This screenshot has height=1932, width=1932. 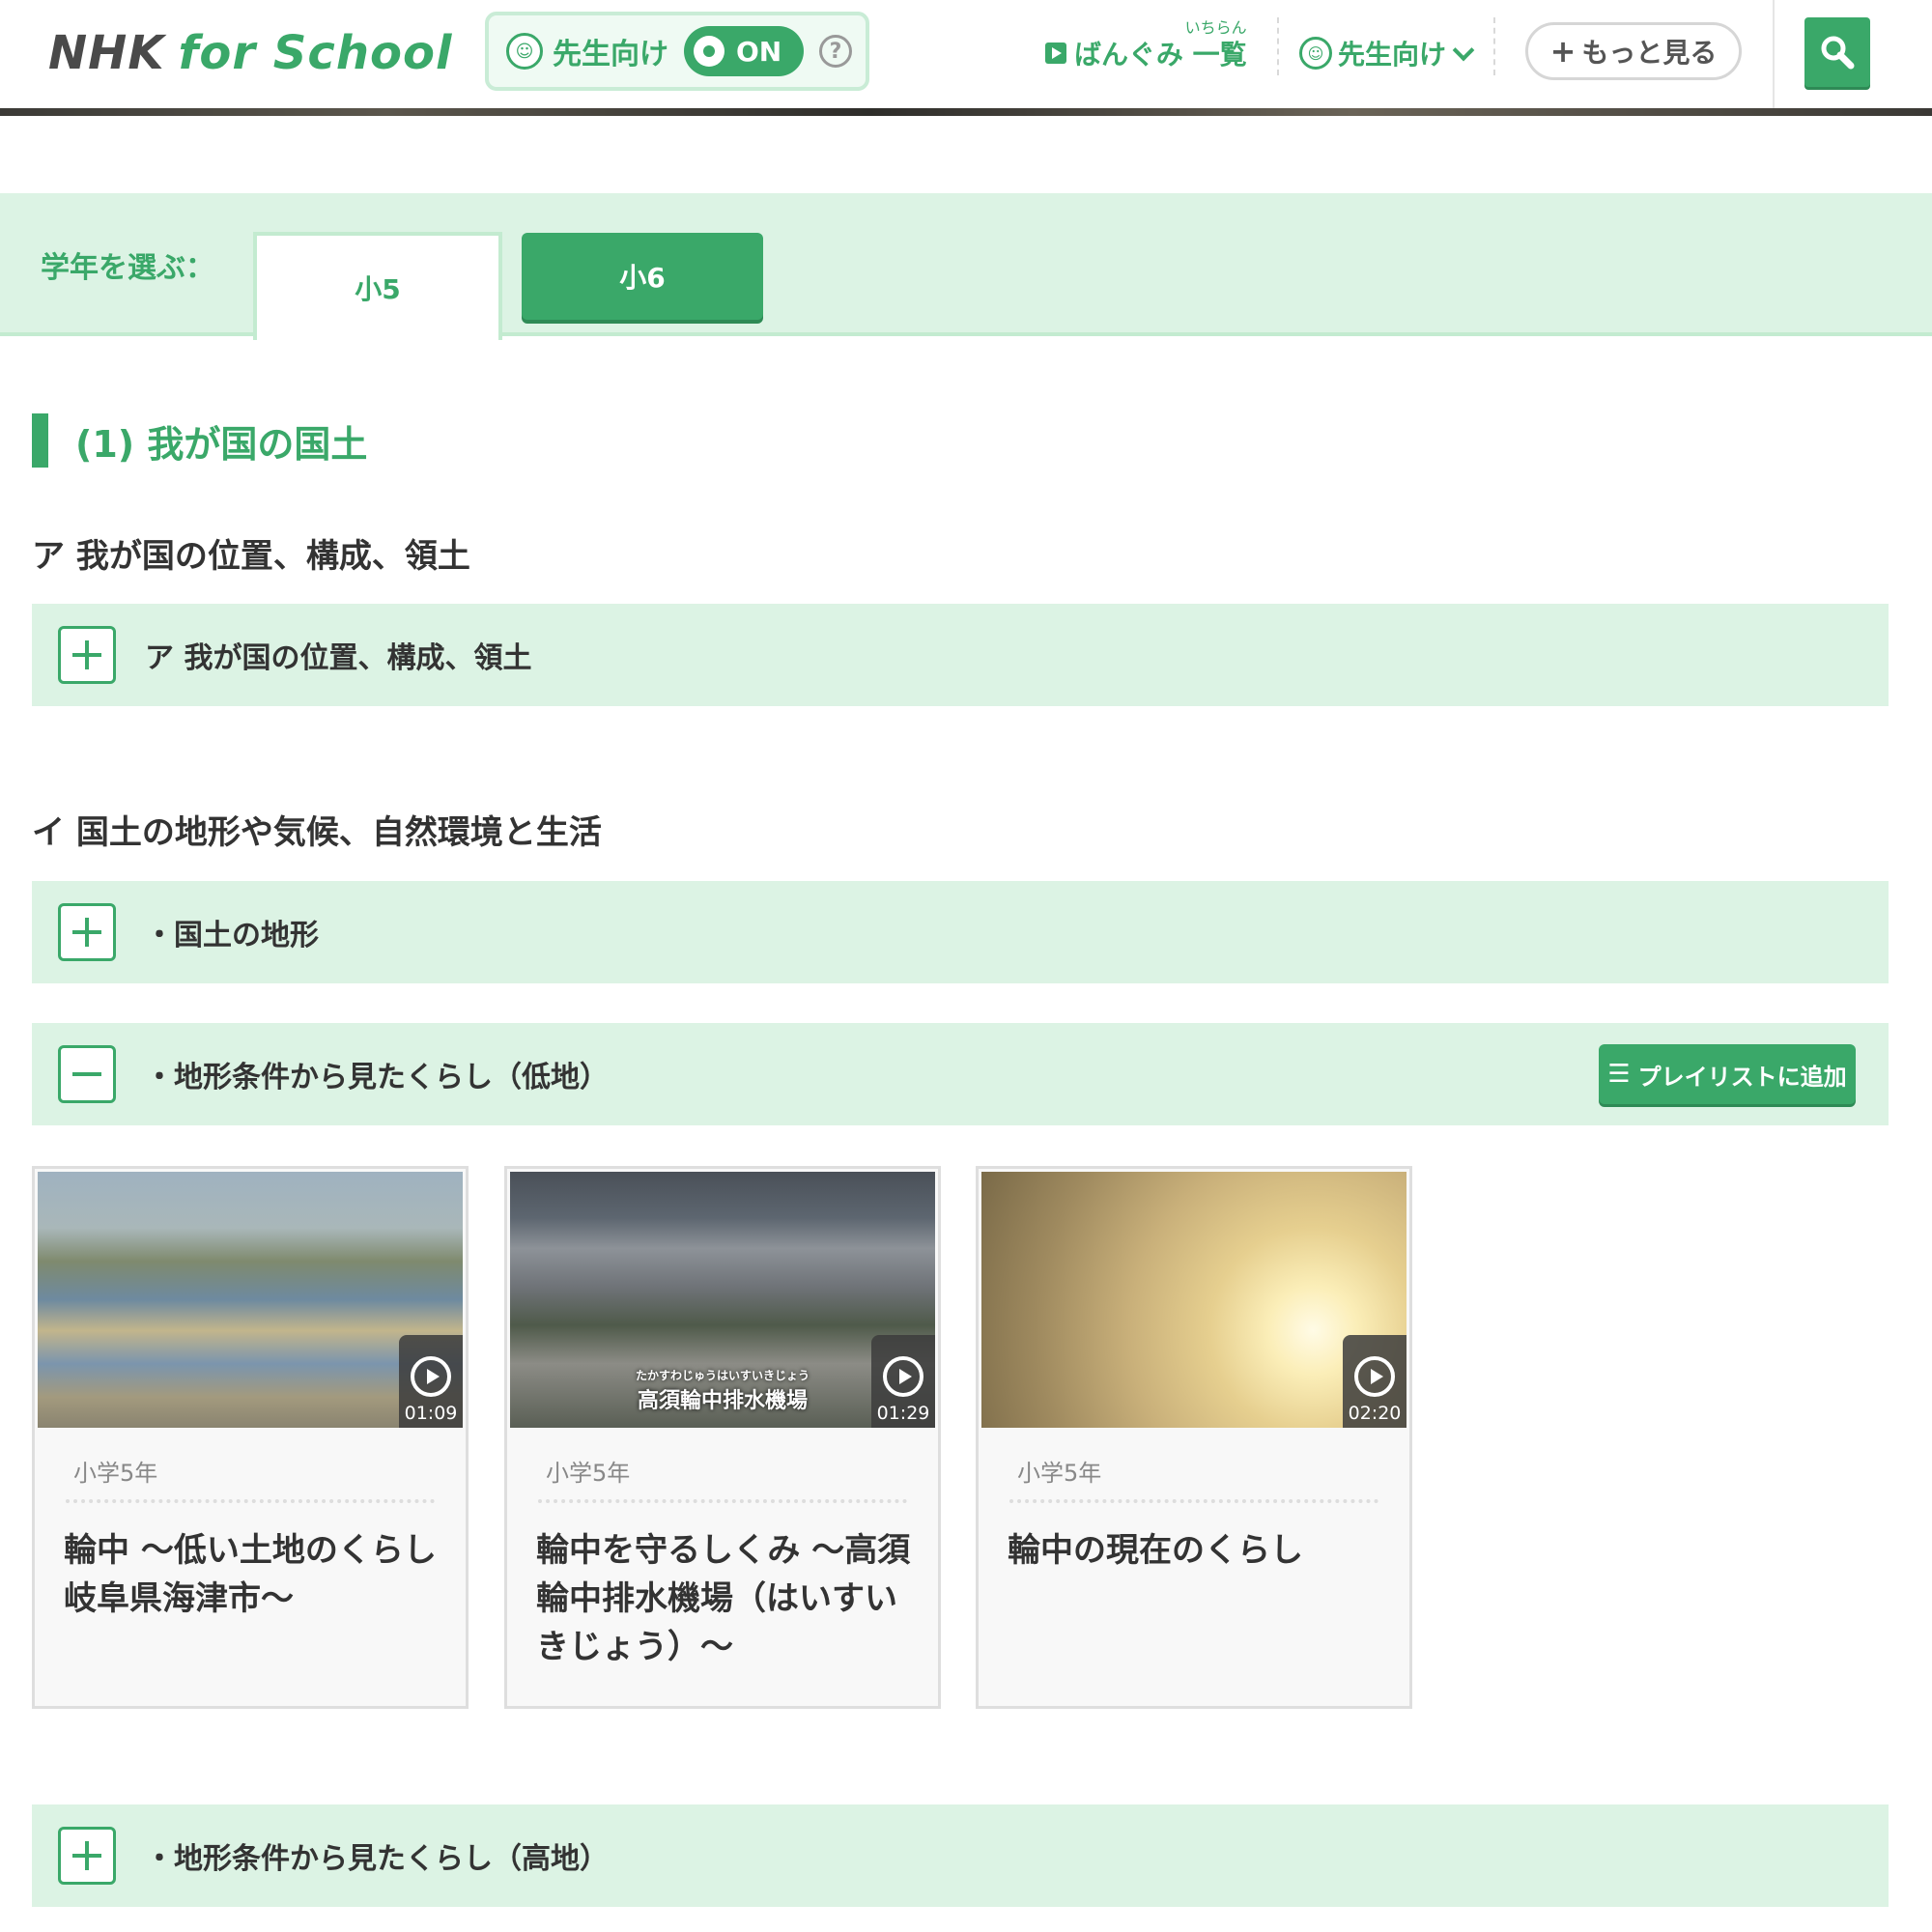 What do you see at coordinates (1742, 1077) in the screenshot?
I see `playlist-button-label: プレイリストに追加` at bounding box center [1742, 1077].